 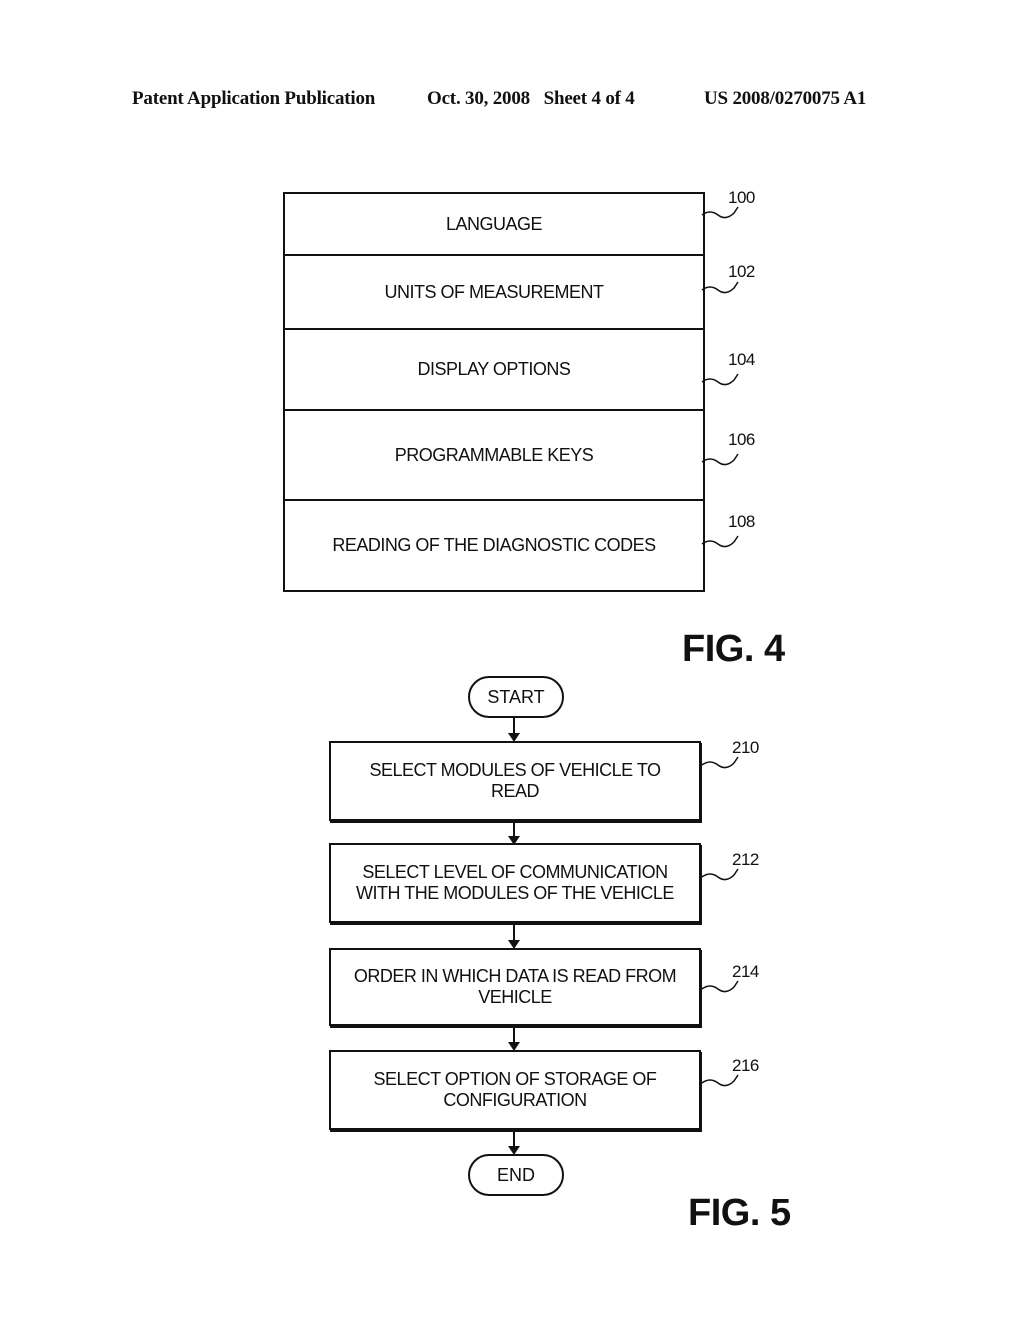 I want to click on step-210: SELECT MODULES OF VEHICLE TO READ, so click(x=515, y=781).